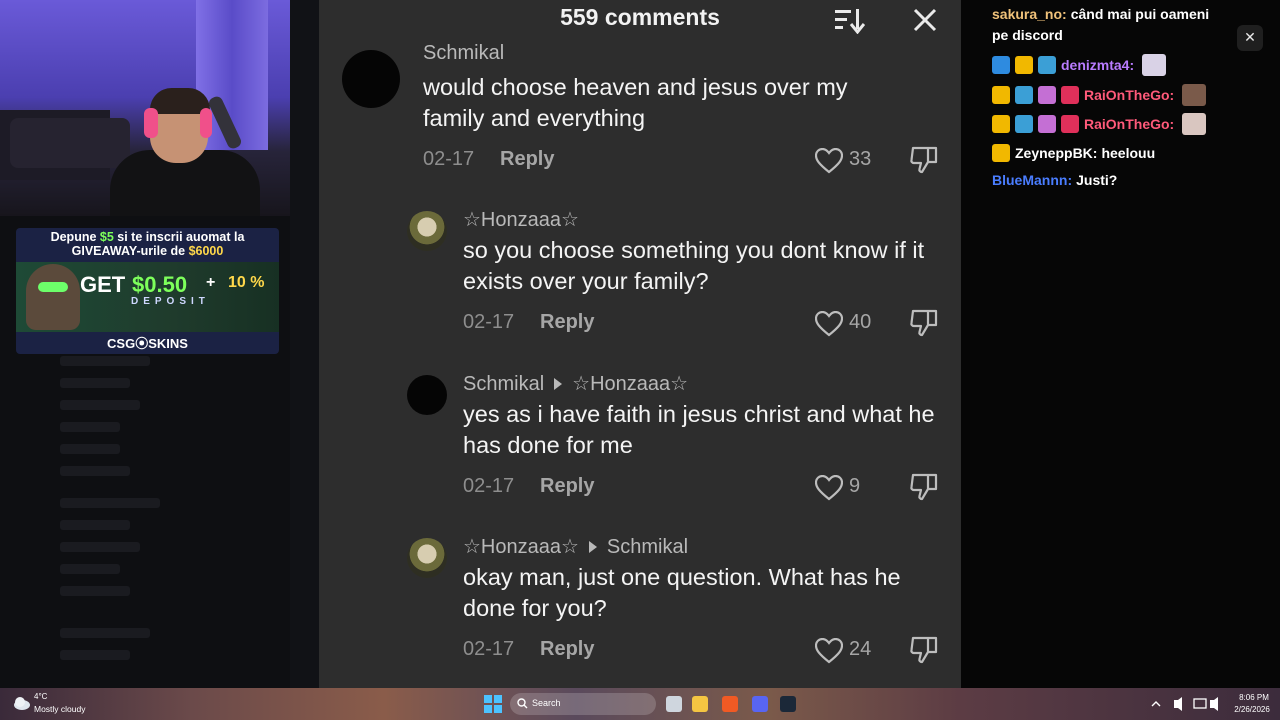 This screenshot has height=720, width=1280. Describe the element at coordinates (630, 384) in the screenshot. I see `reply-to-author: ☆Honzaaa☆` at that location.